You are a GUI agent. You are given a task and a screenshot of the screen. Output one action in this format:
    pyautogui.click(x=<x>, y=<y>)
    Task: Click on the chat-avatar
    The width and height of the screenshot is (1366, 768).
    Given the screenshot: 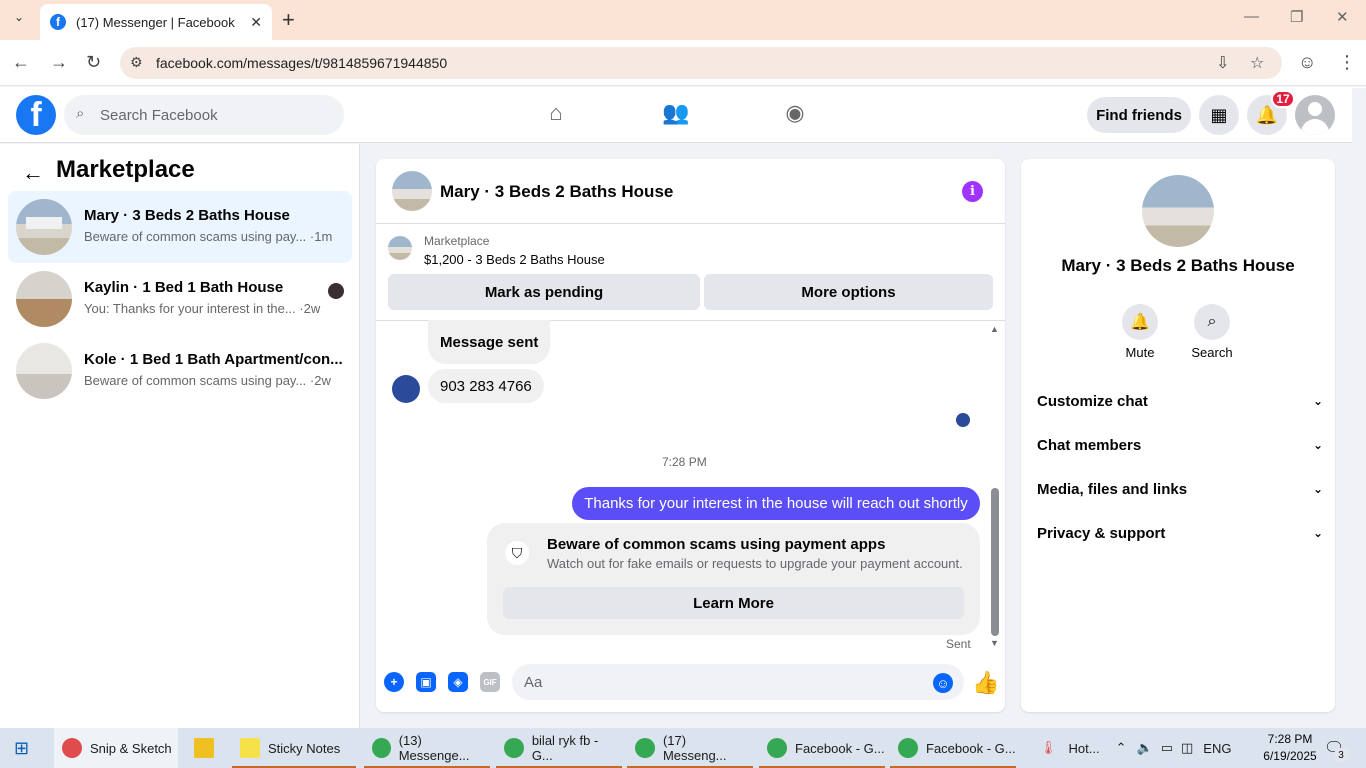 What is the action you would take?
    pyautogui.click(x=412, y=191)
    